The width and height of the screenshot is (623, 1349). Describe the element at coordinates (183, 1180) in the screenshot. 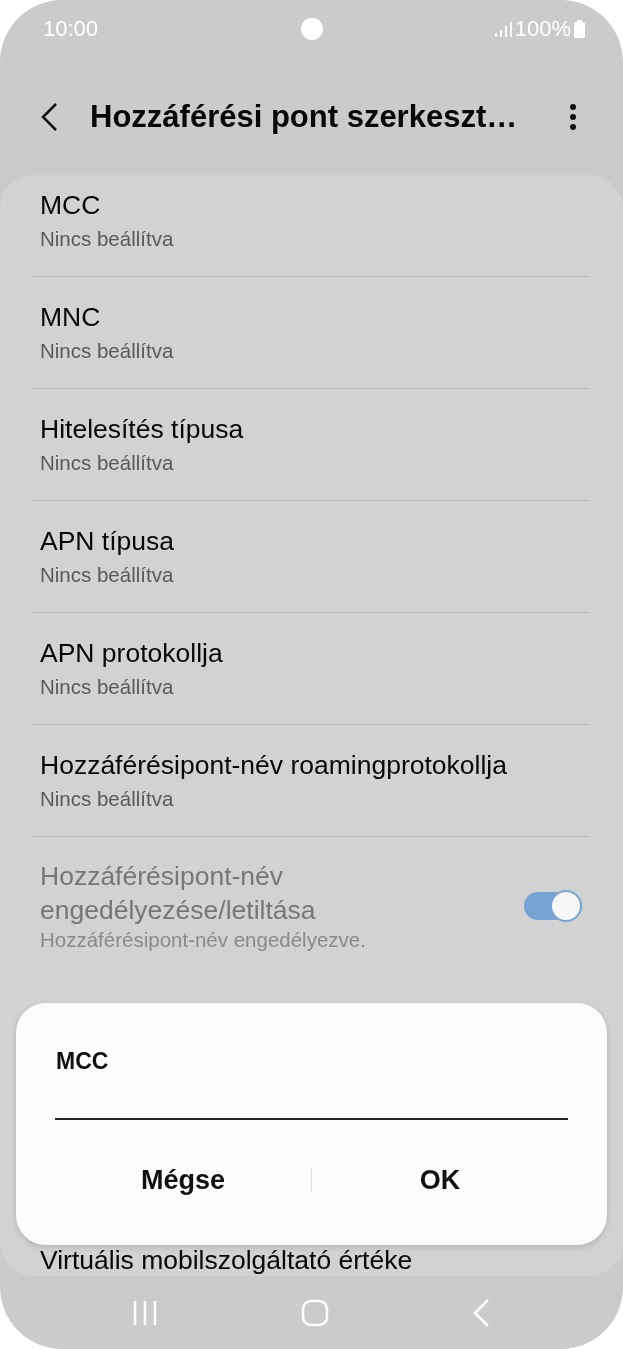

I see `cancel-button: Mégse` at that location.